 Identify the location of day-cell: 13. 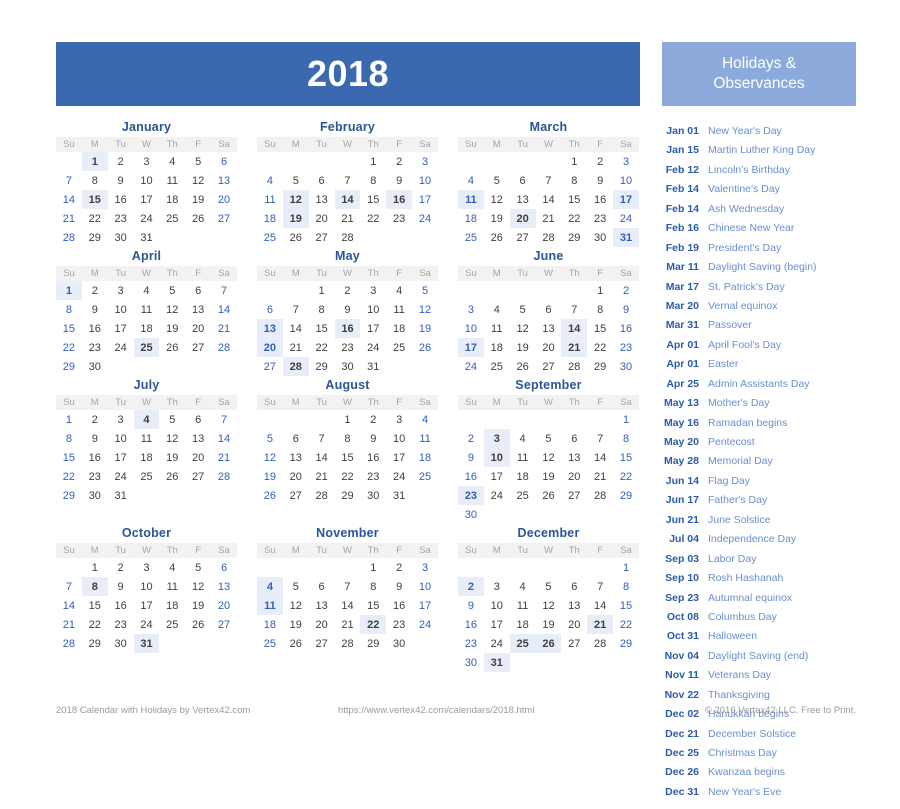
(224, 180).